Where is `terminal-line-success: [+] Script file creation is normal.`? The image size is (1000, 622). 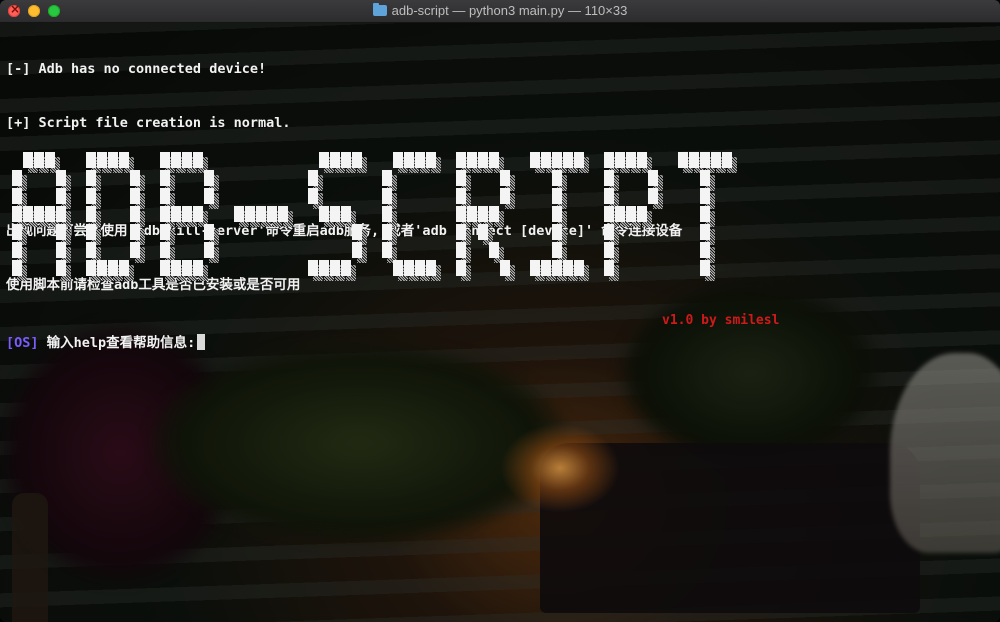 terminal-line-success: [+] Script file creation is normal. is located at coordinates (148, 123).